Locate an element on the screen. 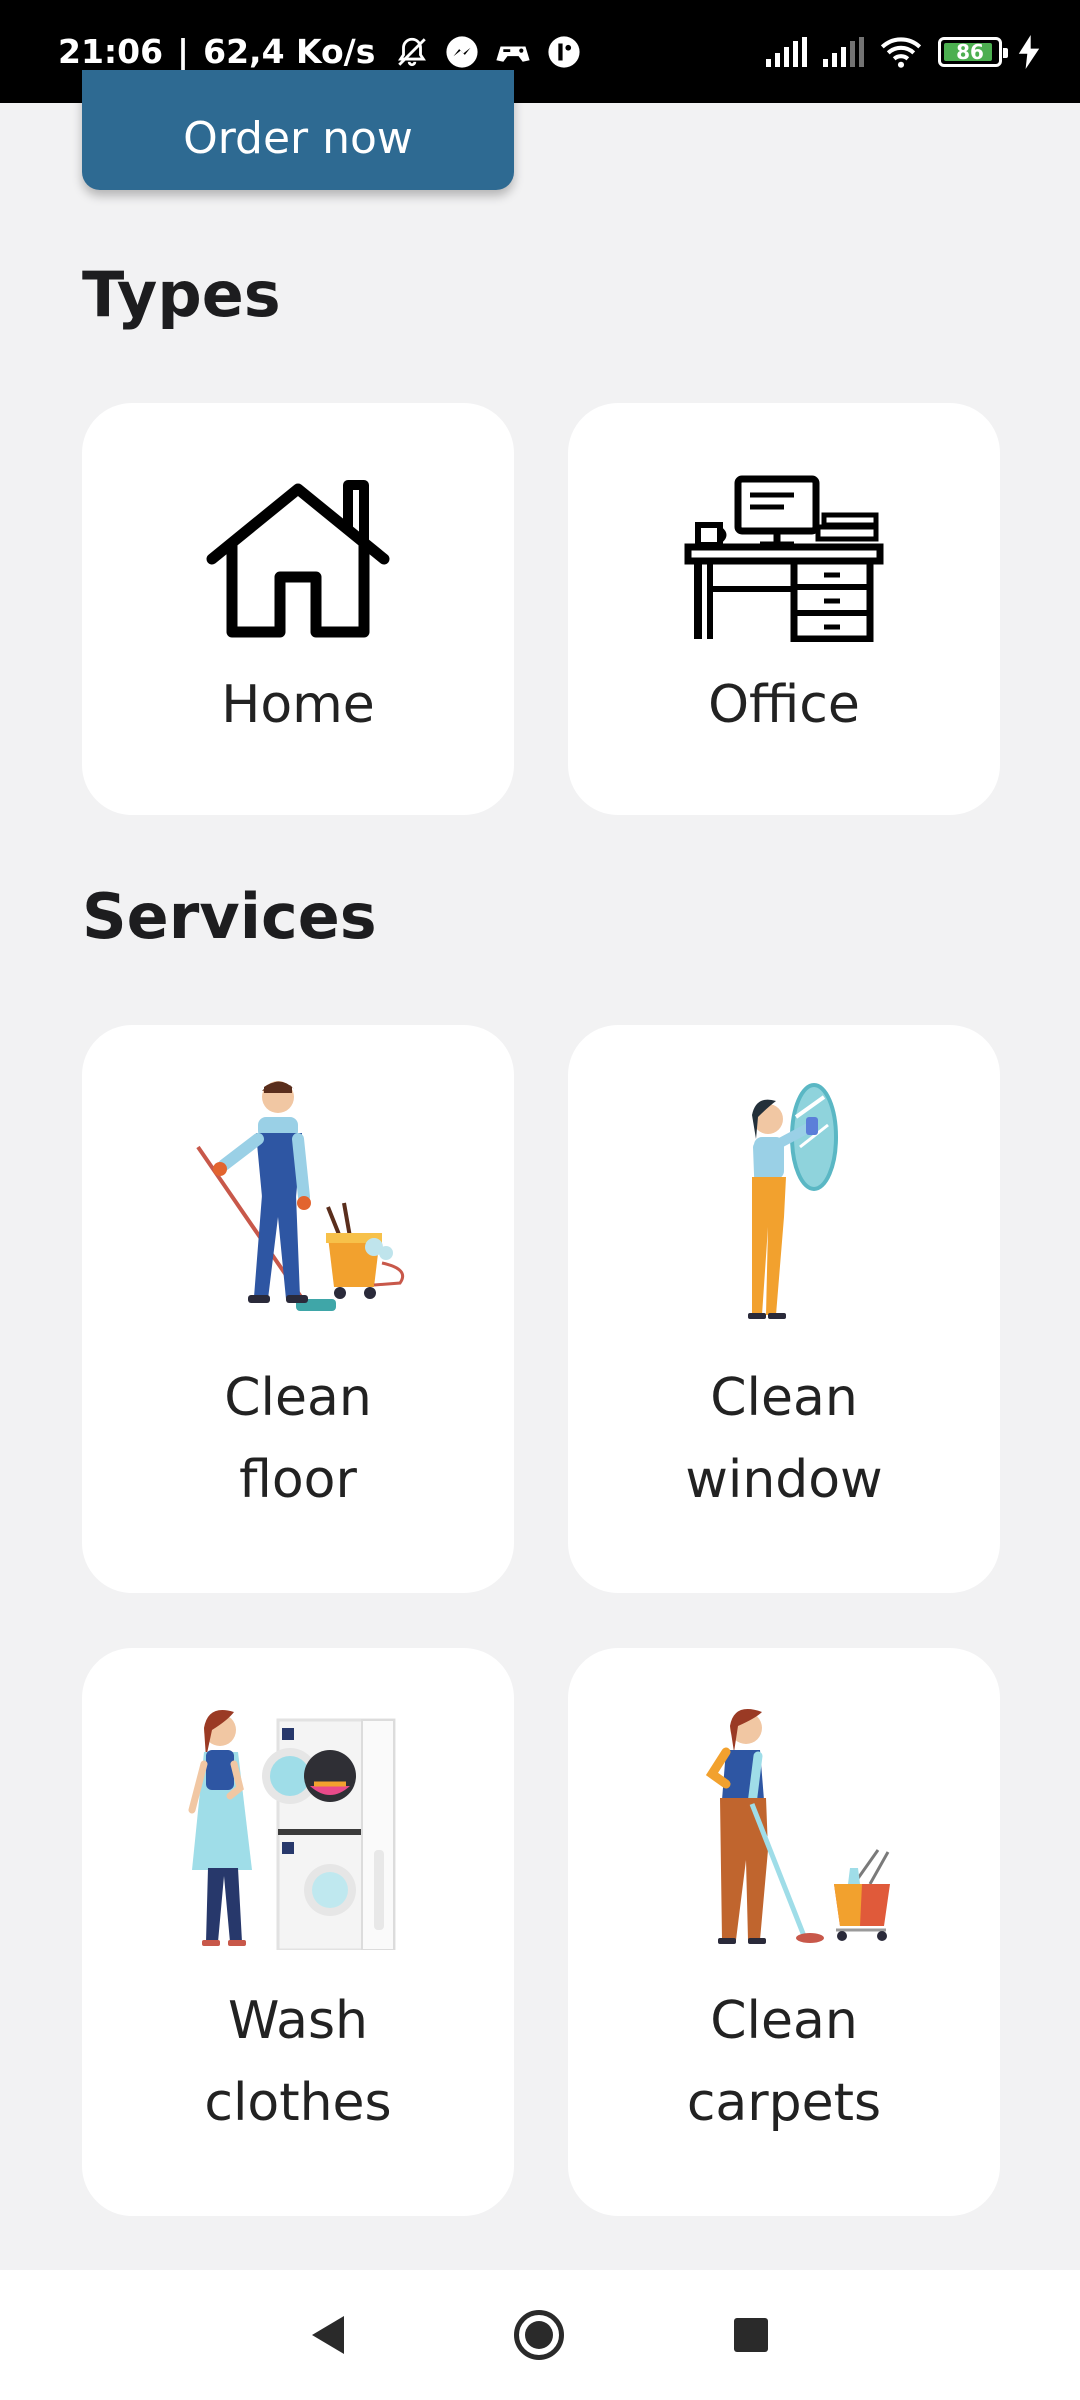 The height and width of the screenshot is (2400, 1080). service-card-clean-floor: Clean floor is located at coordinates (298, 1309).